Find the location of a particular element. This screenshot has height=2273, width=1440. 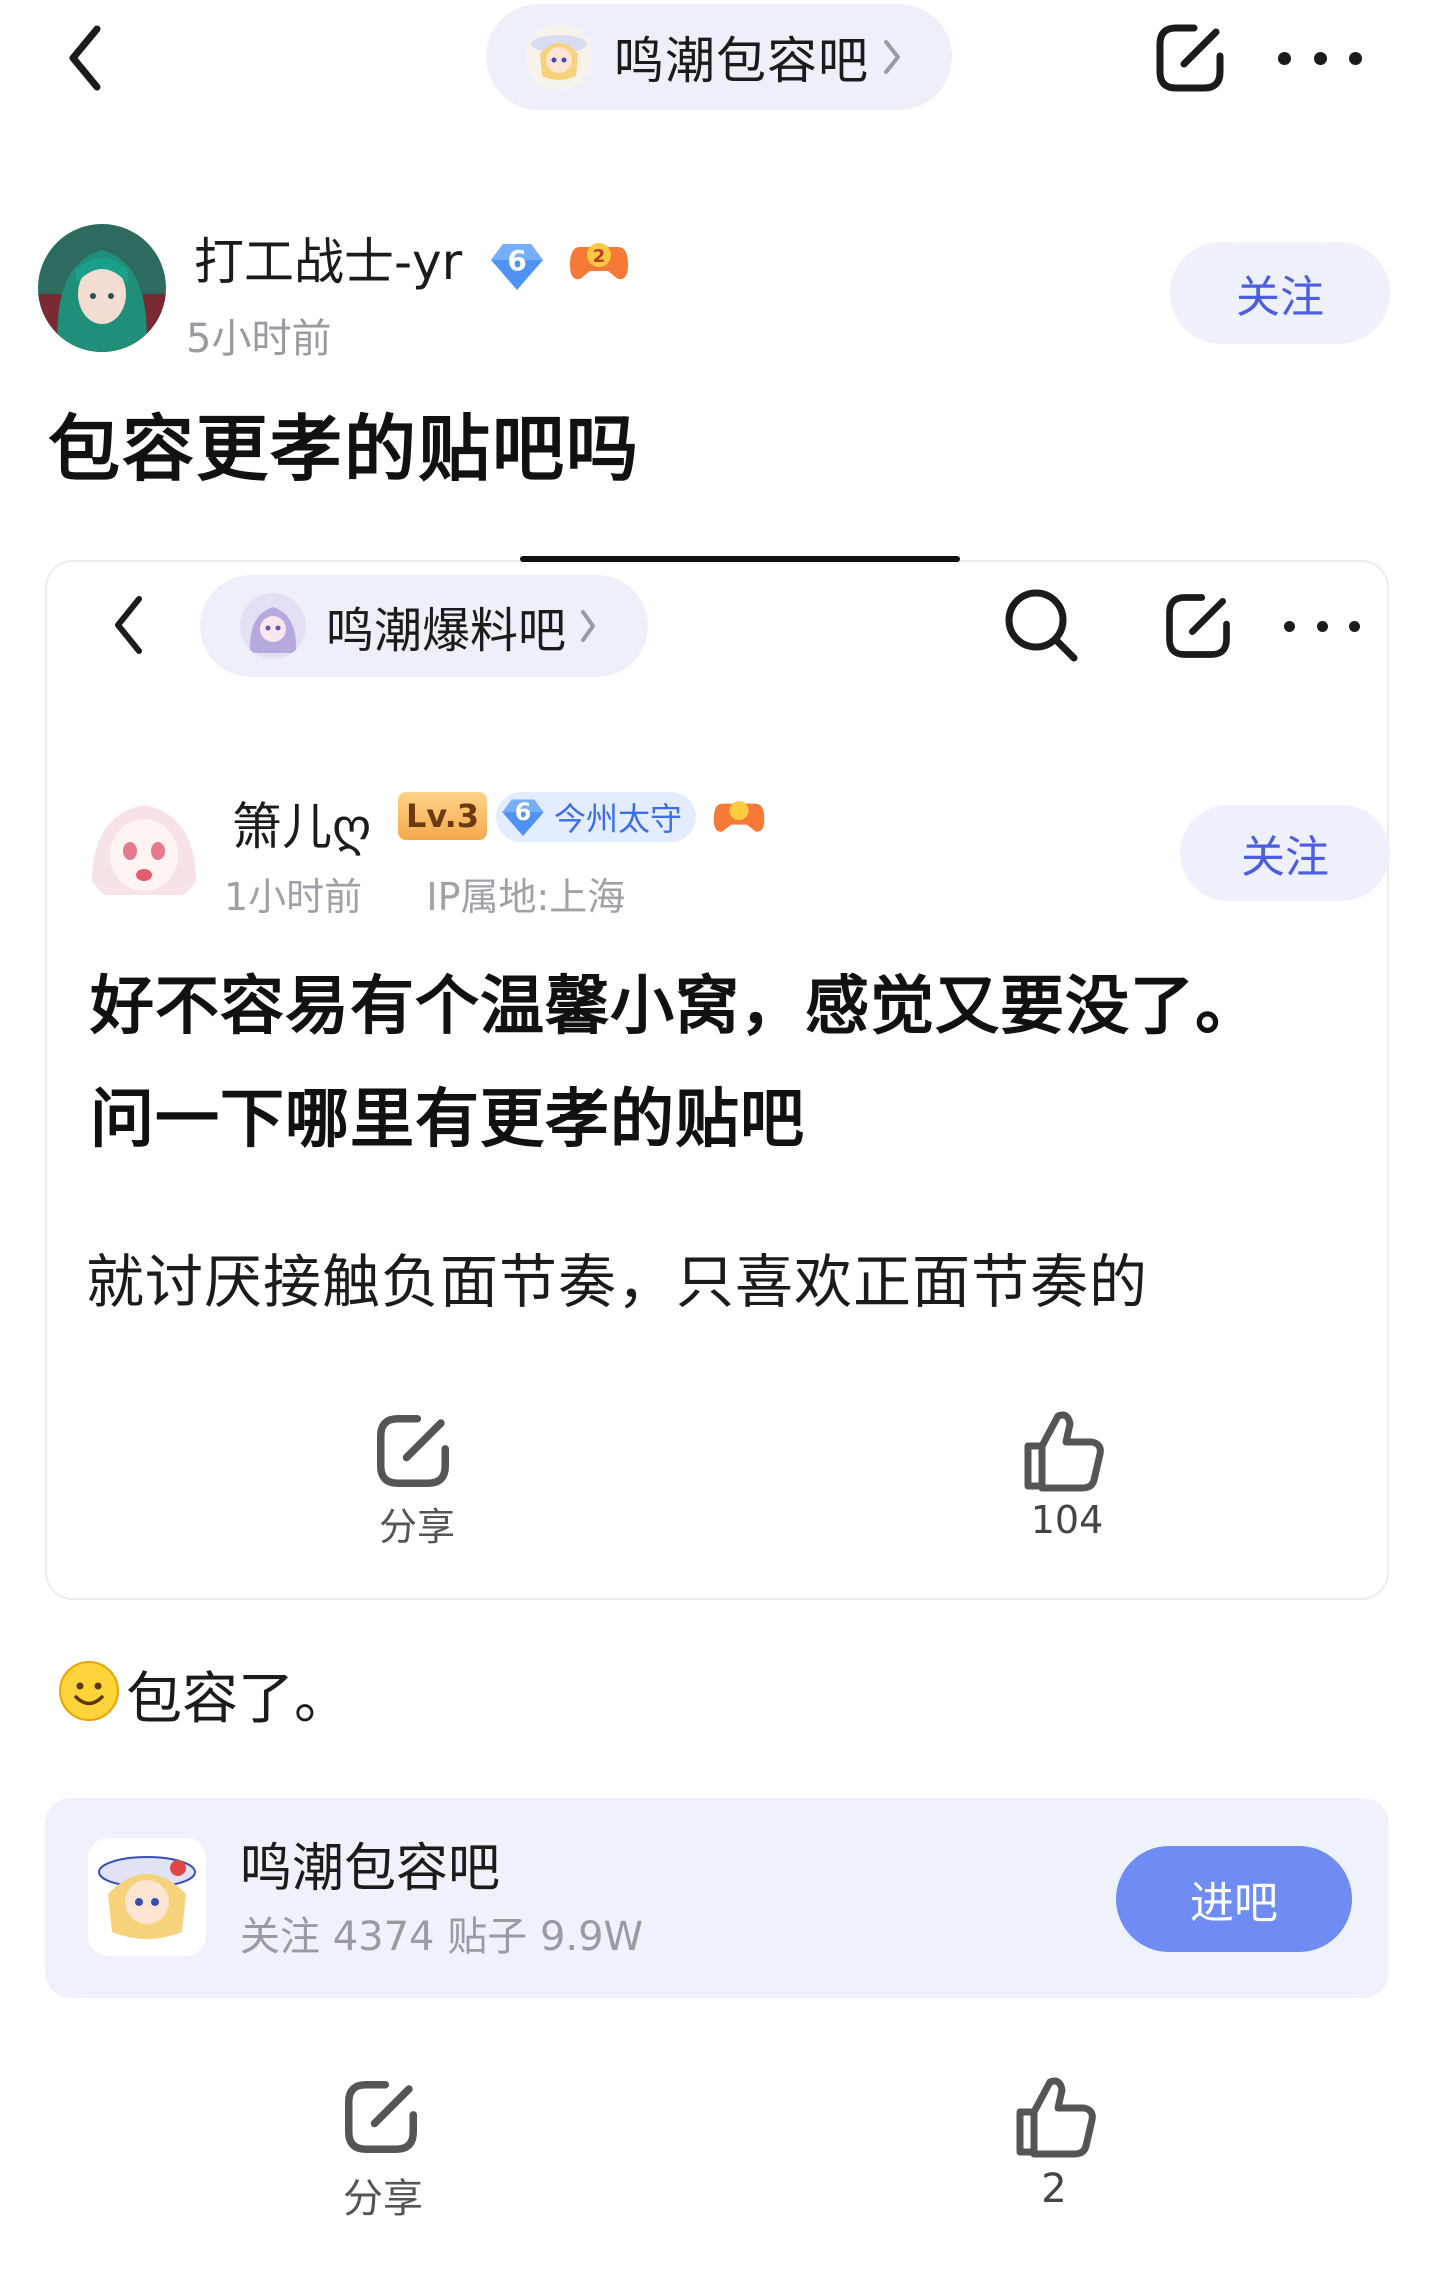

author-name: 打工战士-yr is located at coordinates (328, 262).